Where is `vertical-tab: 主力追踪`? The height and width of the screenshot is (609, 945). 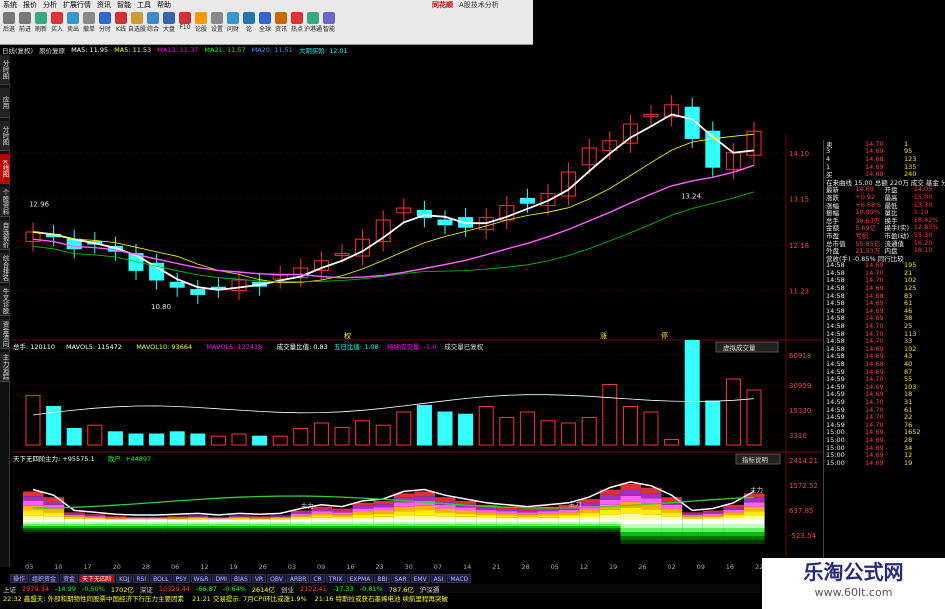 vertical-tab: 主力追踪 is located at coordinates (5, 367).